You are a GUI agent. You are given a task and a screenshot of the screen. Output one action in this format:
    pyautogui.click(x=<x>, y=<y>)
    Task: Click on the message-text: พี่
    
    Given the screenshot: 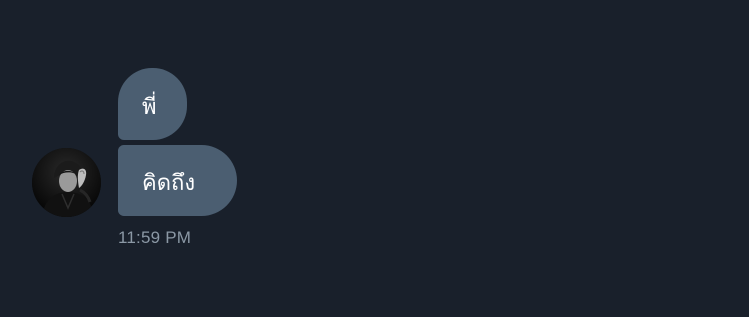 What is the action you would take?
    pyautogui.click(x=149, y=107)
    